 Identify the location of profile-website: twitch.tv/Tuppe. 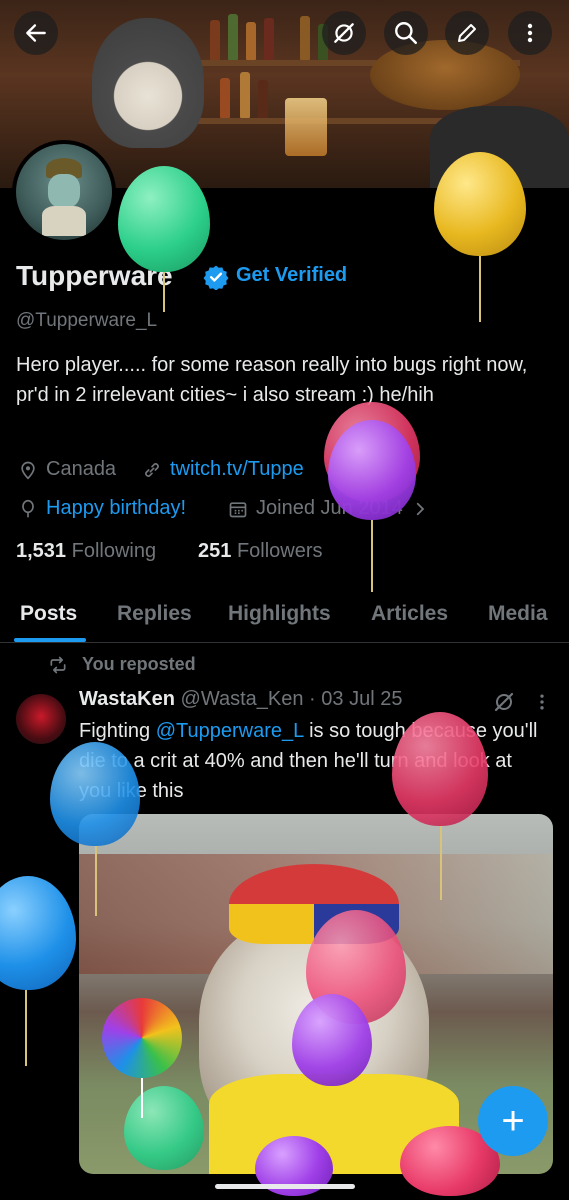
(223, 469).